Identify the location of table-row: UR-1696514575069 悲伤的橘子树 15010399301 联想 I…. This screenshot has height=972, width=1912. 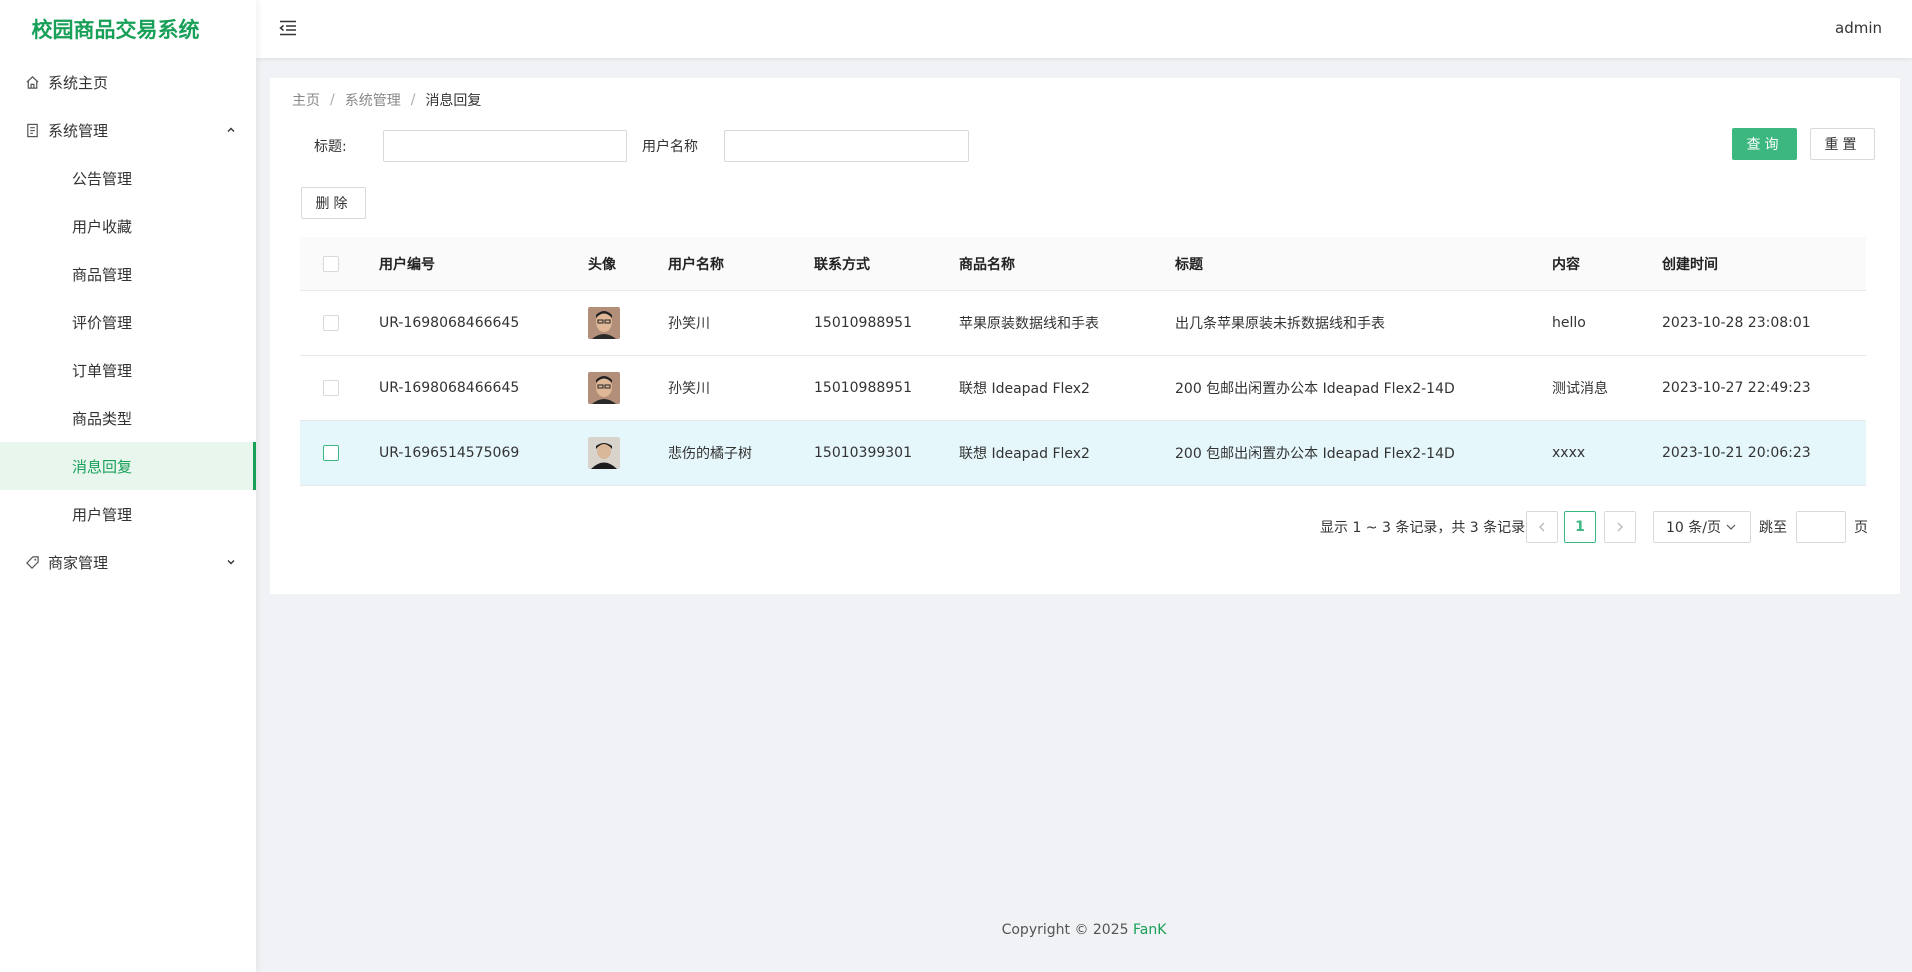
(1083, 453).